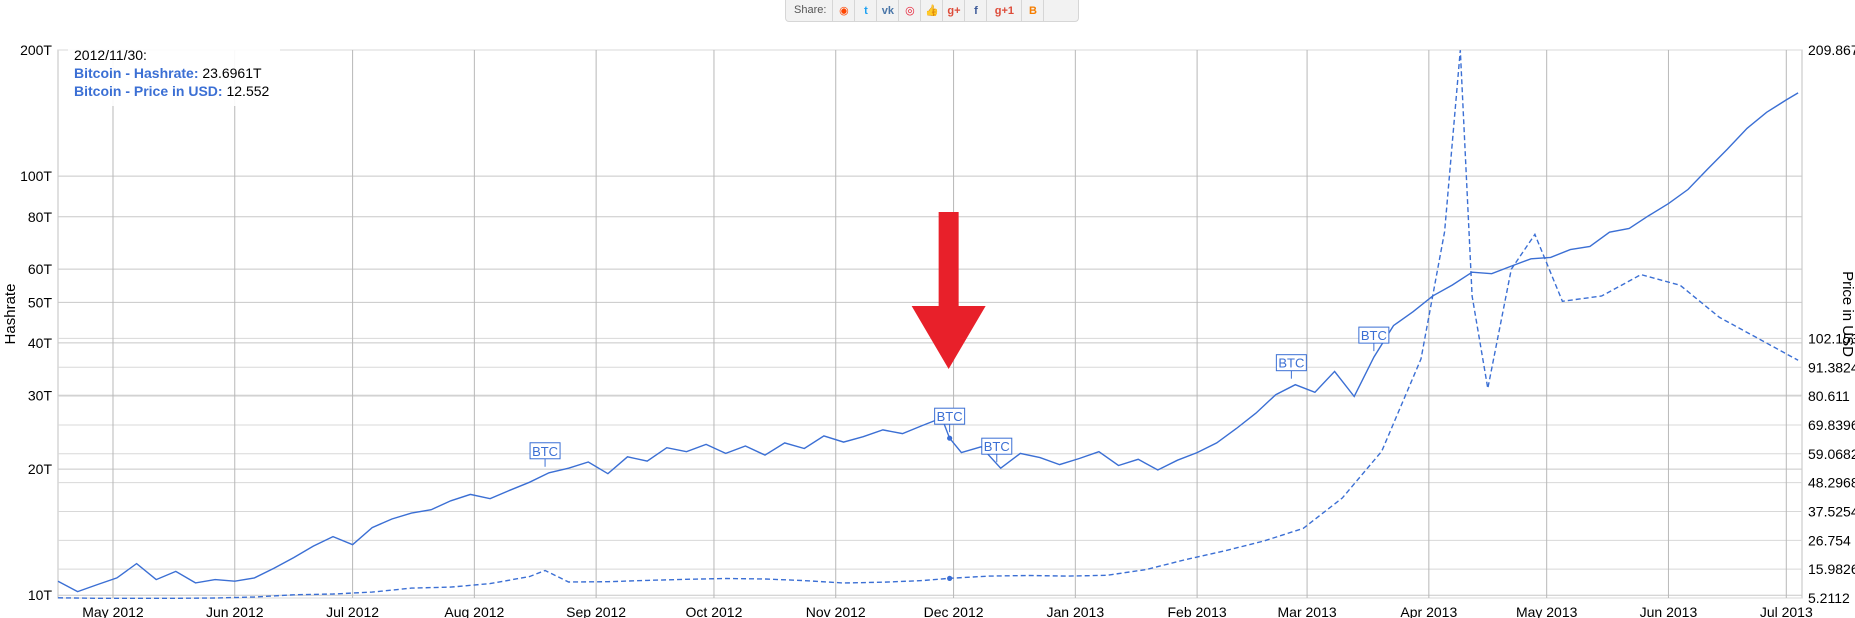 The height and width of the screenshot is (618, 1855). I want to click on tooltip-value-hashrate: 23.6961T, so click(232, 73).